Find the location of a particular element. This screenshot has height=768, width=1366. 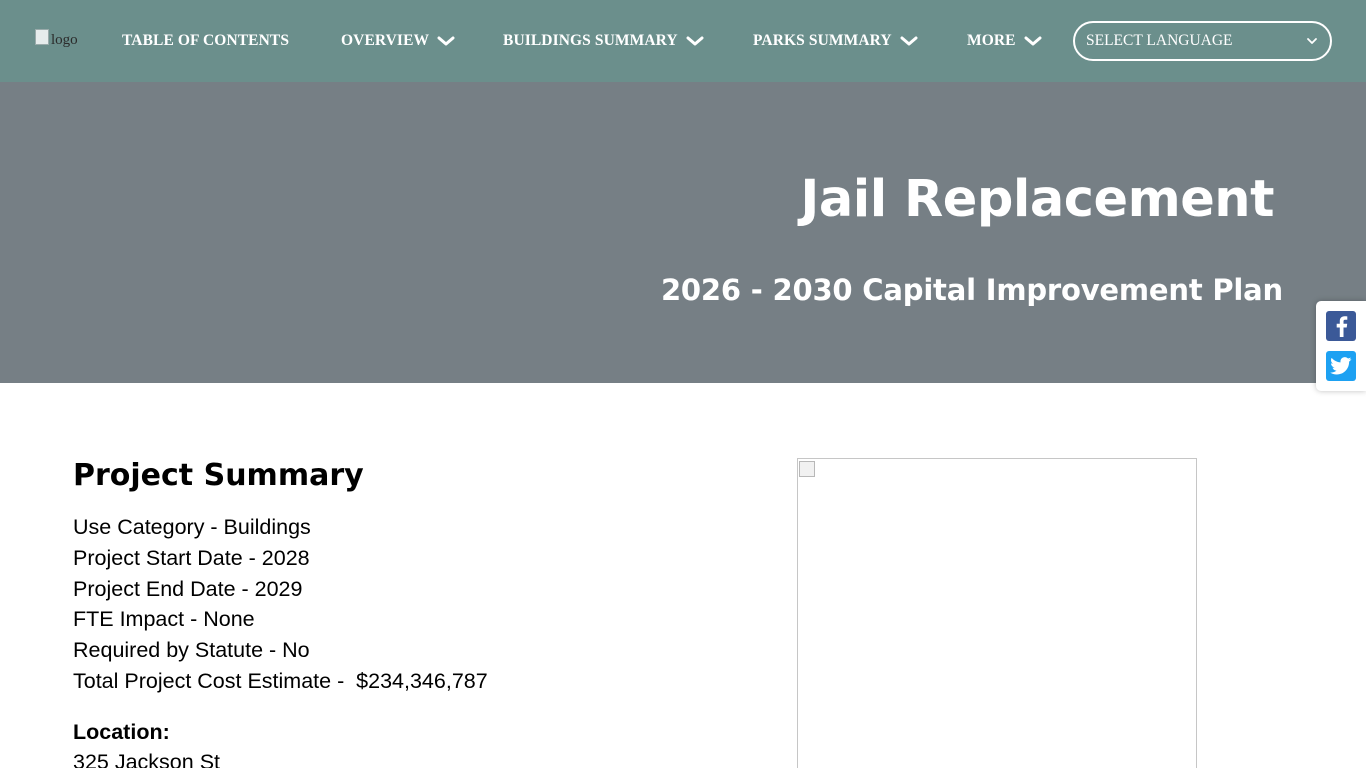

nav-item-label: PARKS SUMMARY is located at coordinates (822, 40).